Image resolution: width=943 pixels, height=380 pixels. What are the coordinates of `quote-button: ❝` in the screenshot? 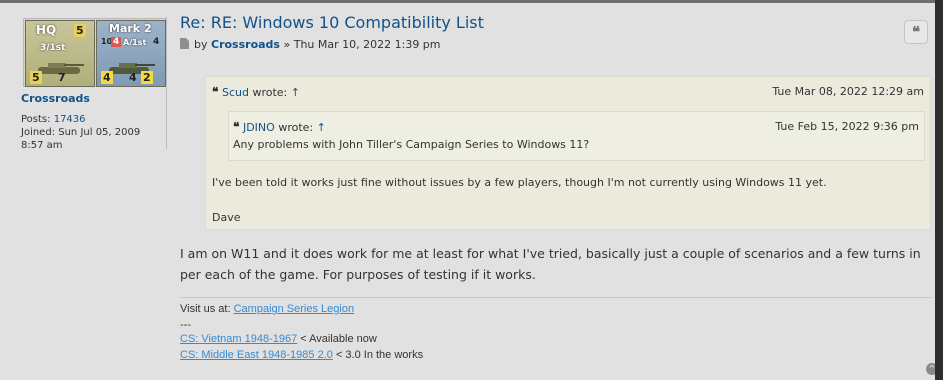 It's located at (916, 32).